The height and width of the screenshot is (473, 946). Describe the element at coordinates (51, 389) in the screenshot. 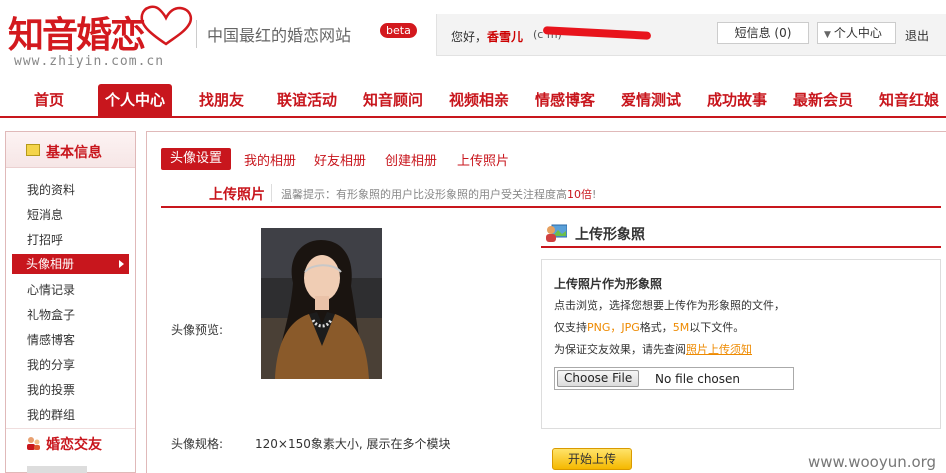

I see `sidebar-item-votes: 我的投票` at that location.